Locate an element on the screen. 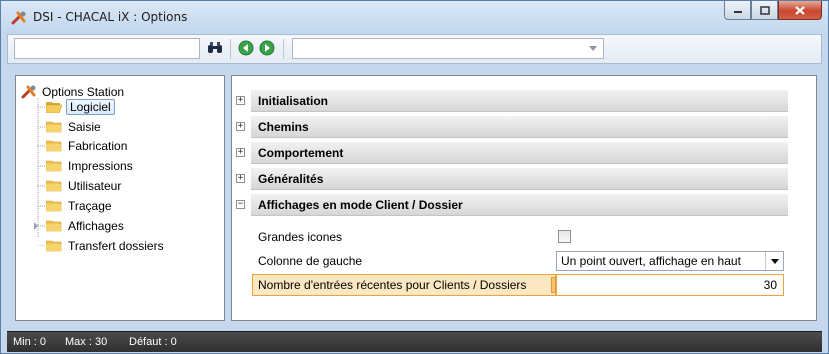 The height and width of the screenshot is (354, 829). window-controls is located at coordinates (773, 10).